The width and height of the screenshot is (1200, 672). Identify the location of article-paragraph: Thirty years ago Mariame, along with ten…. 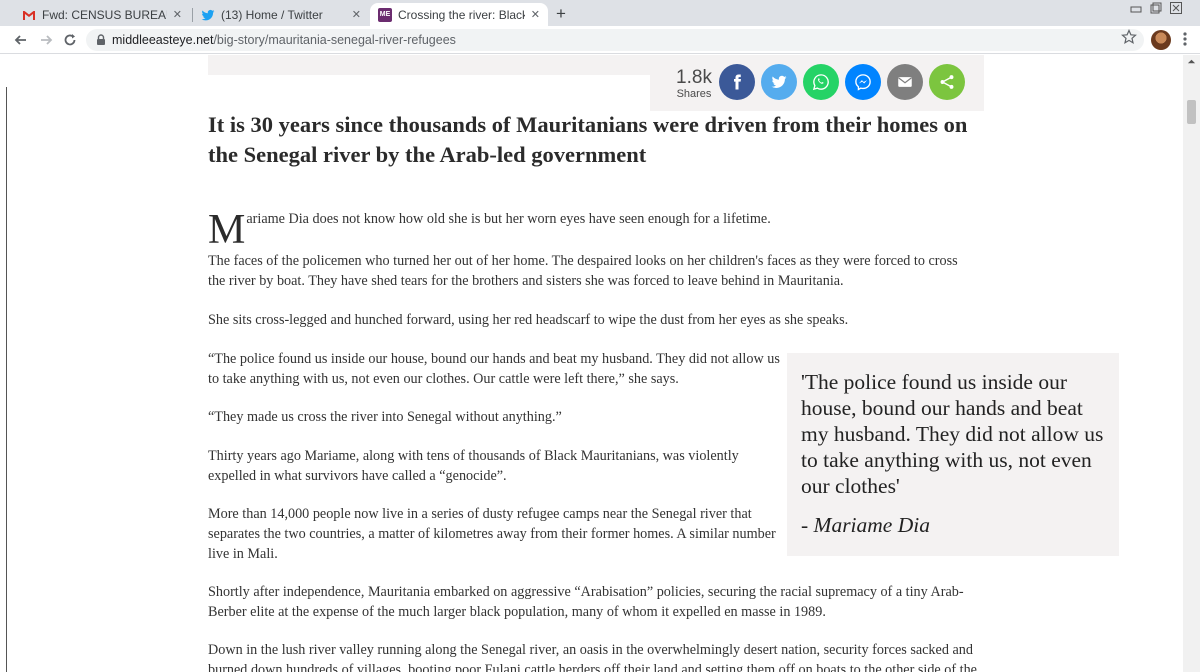
(473, 466).